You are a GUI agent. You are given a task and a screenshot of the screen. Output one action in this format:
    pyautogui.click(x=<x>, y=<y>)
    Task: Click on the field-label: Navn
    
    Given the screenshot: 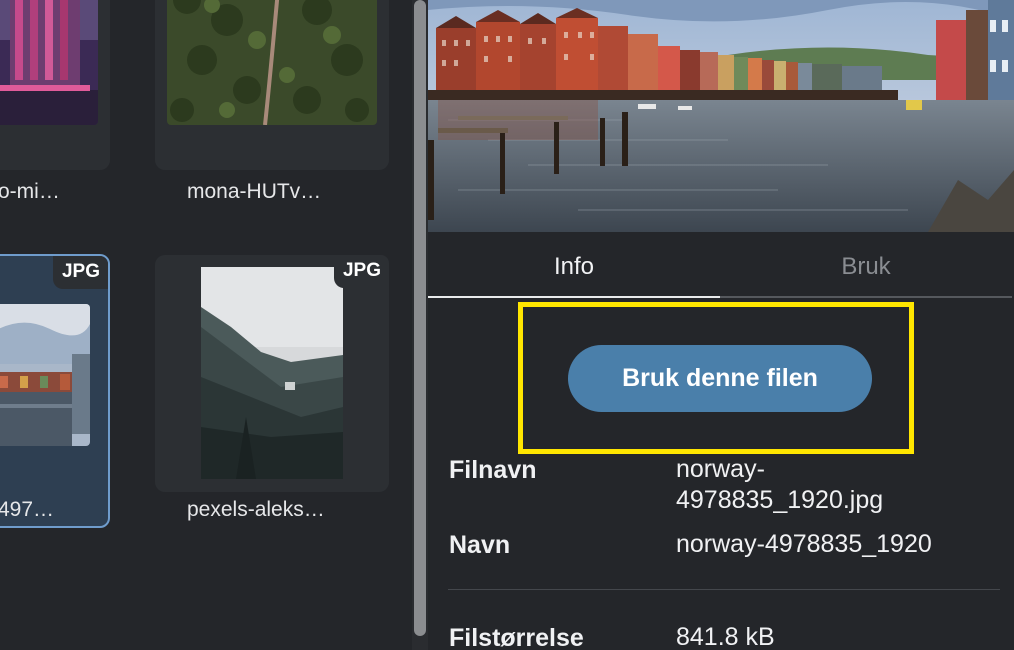 What is the action you would take?
    pyautogui.click(x=480, y=545)
    